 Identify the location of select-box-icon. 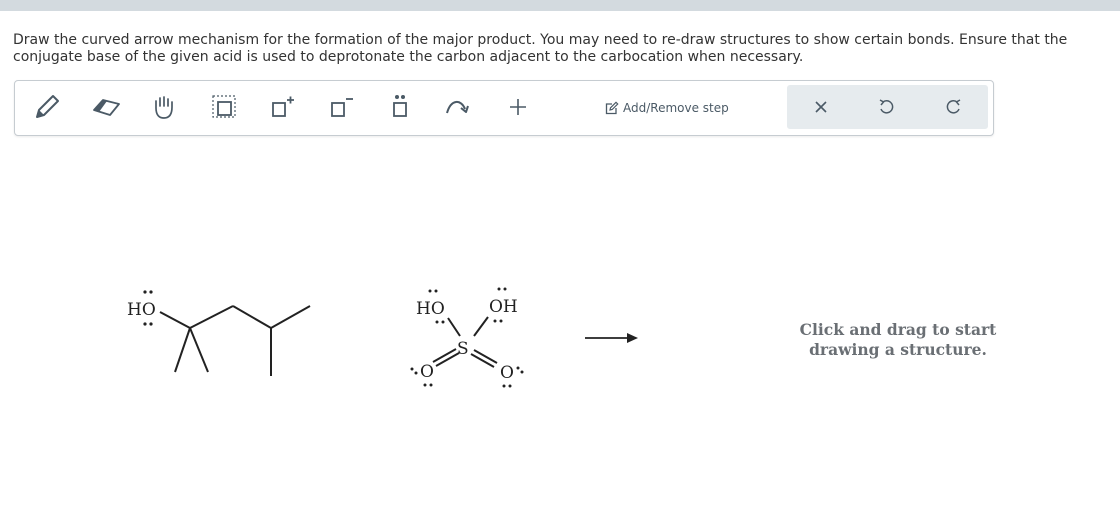
(223, 107).